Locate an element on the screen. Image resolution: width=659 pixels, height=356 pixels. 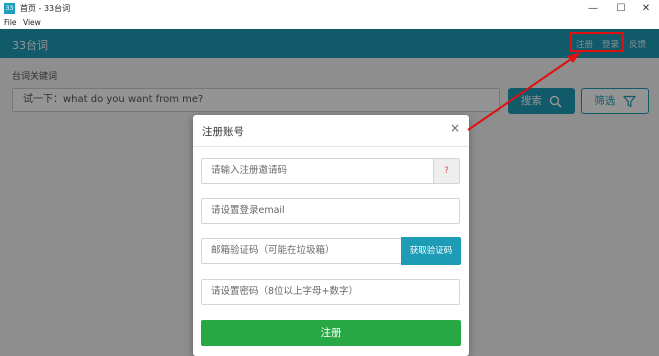
annotation-arrow is located at coordinates (524, 91).